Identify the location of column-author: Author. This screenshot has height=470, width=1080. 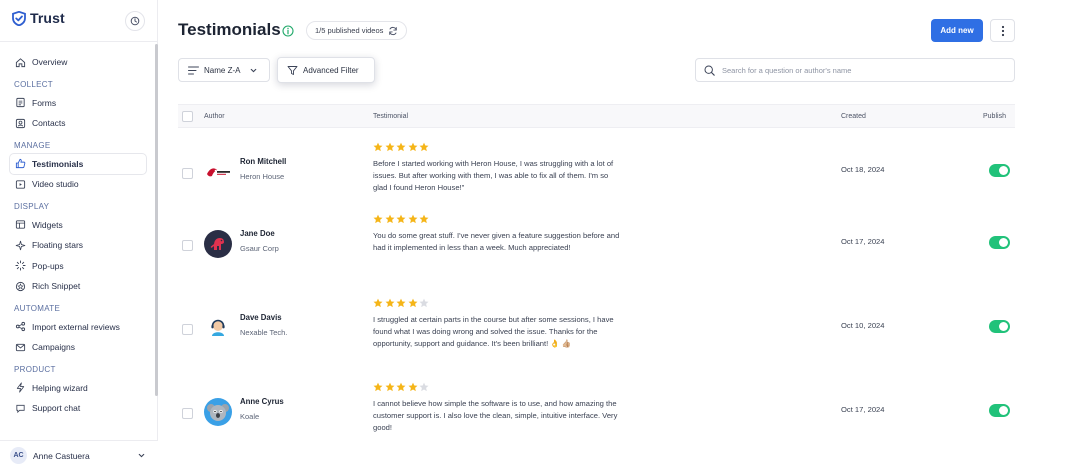
(214, 116).